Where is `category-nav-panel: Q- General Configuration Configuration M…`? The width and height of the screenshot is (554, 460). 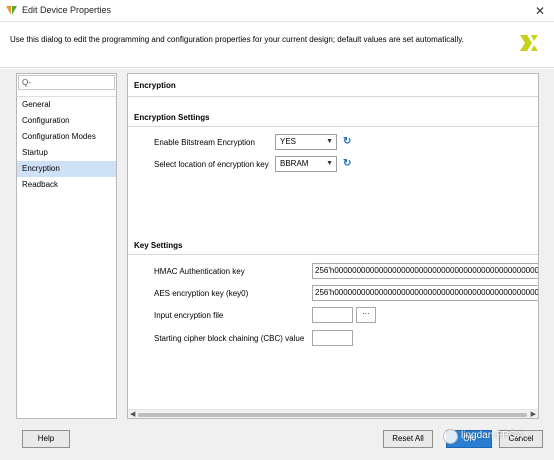
category-nav-panel: Q- General Configuration Configuration M… is located at coordinates (66, 246).